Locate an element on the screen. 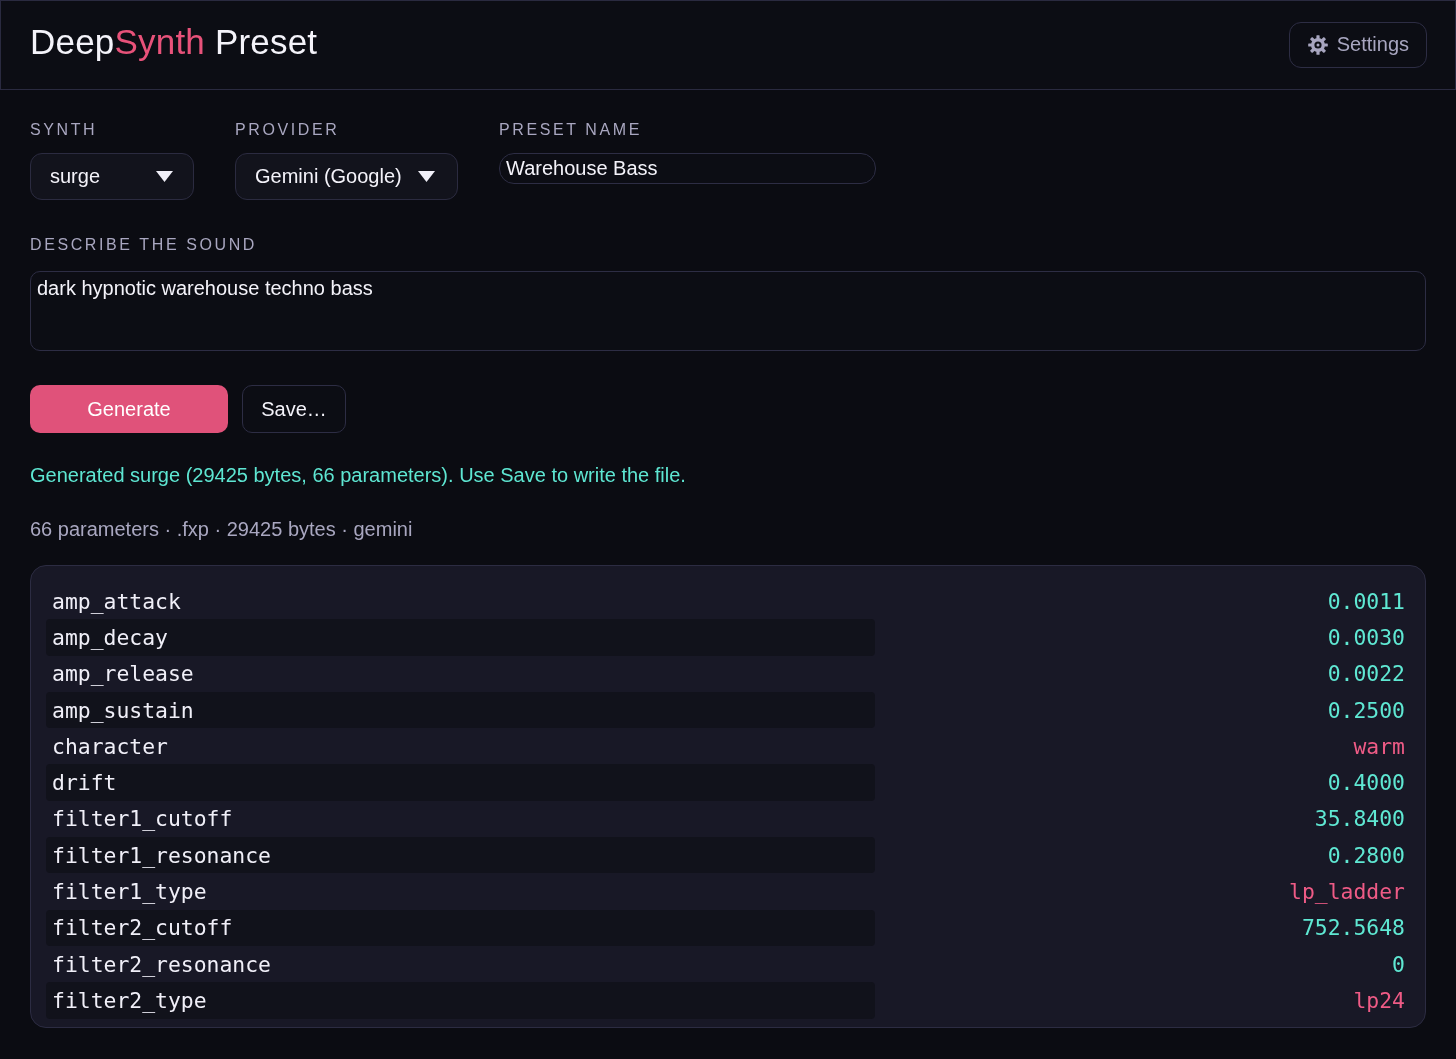  field-label: PRESET NAME is located at coordinates (571, 130).